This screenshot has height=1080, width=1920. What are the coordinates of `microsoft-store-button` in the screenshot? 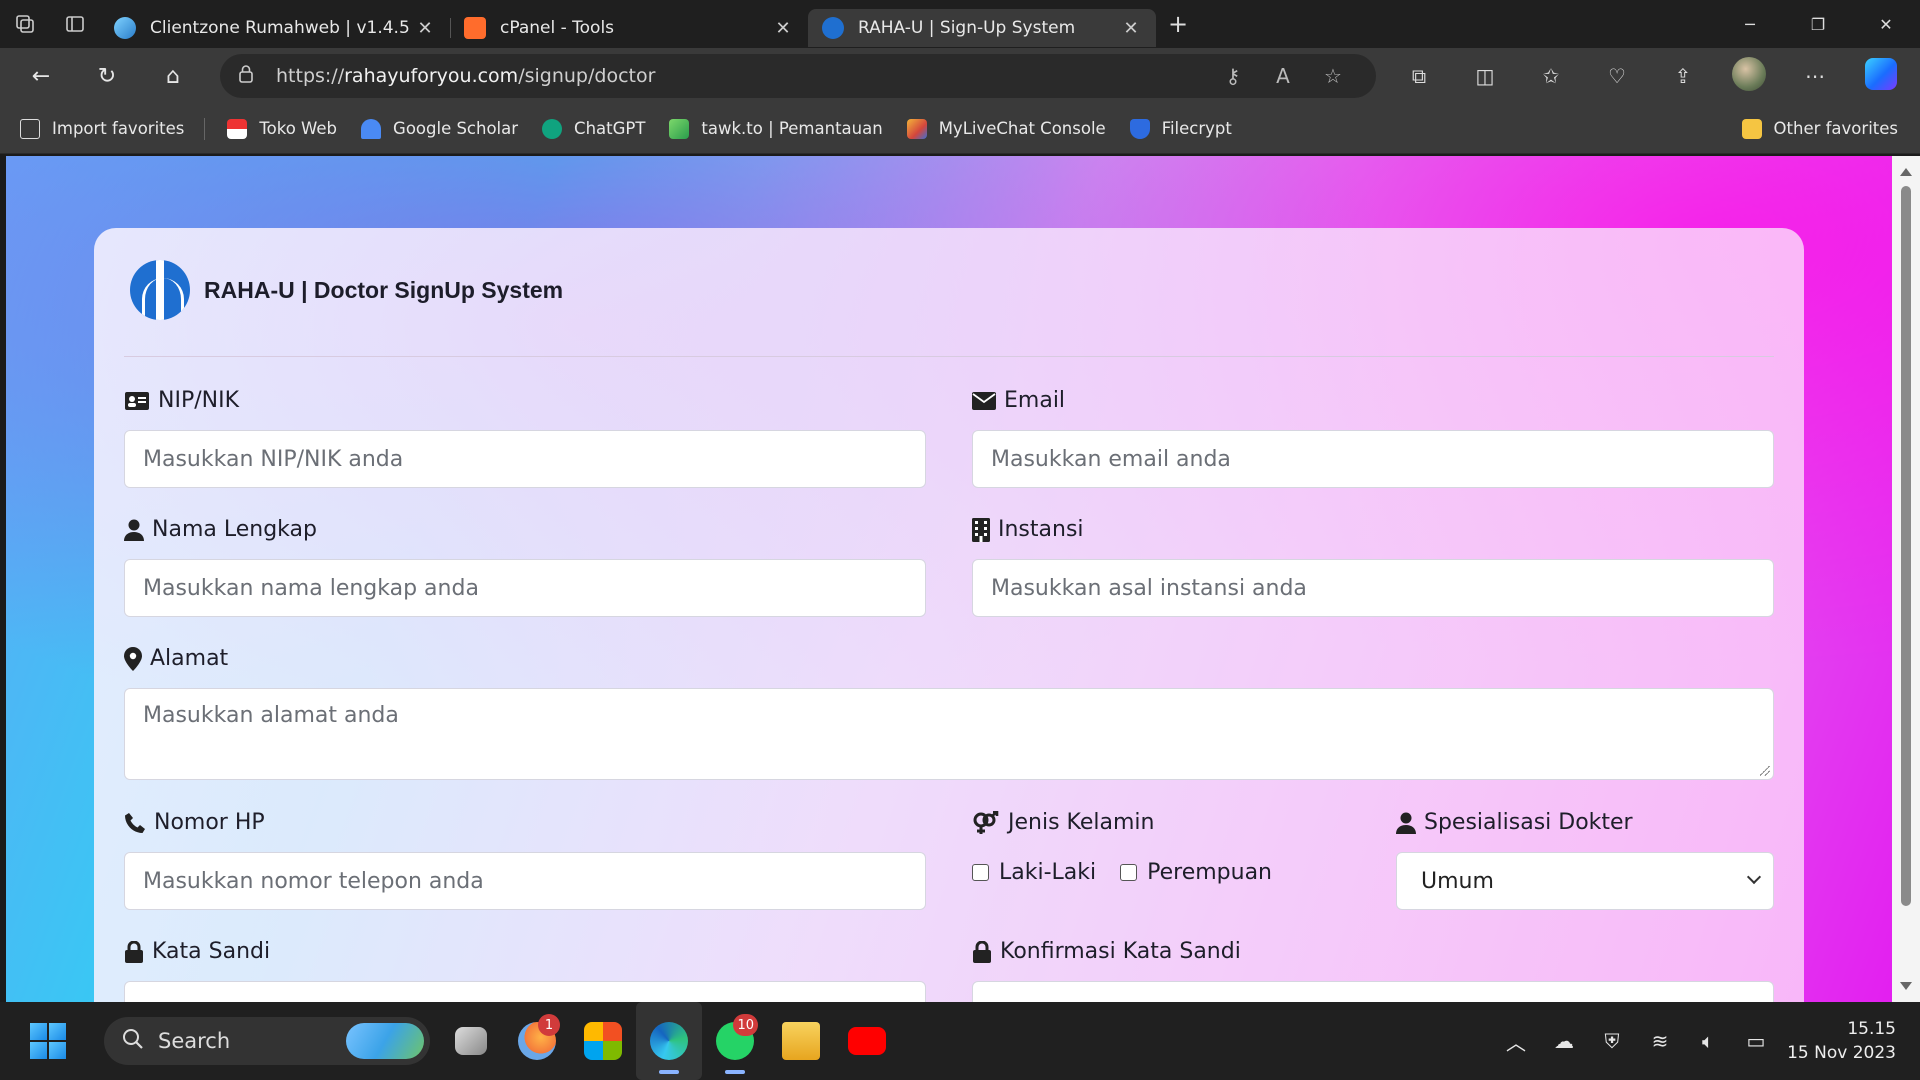 It's located at (603, 1041).